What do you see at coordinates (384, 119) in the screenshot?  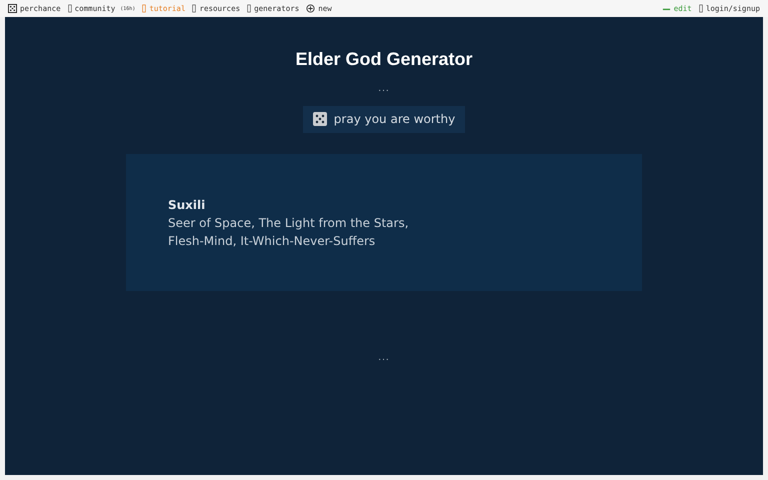 I see `generate-button: pray you are worthy` at bounding box center [384, 119].